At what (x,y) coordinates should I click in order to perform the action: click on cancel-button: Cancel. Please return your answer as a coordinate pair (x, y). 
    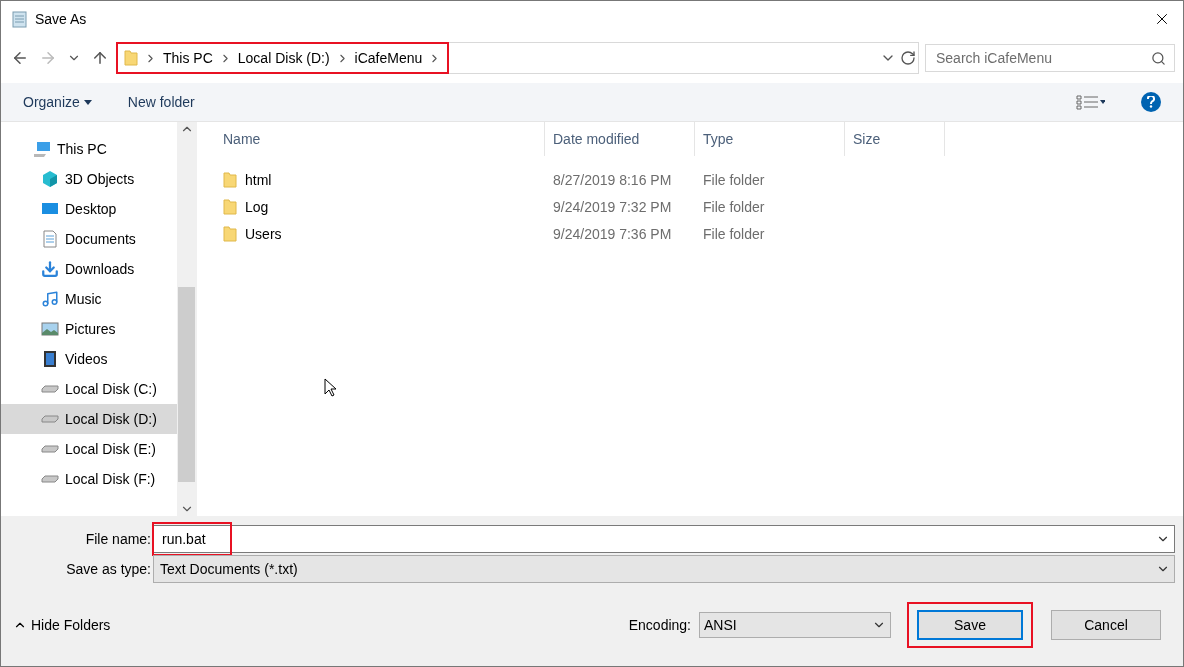
    Looking at the image, I should click on (1106, 625).